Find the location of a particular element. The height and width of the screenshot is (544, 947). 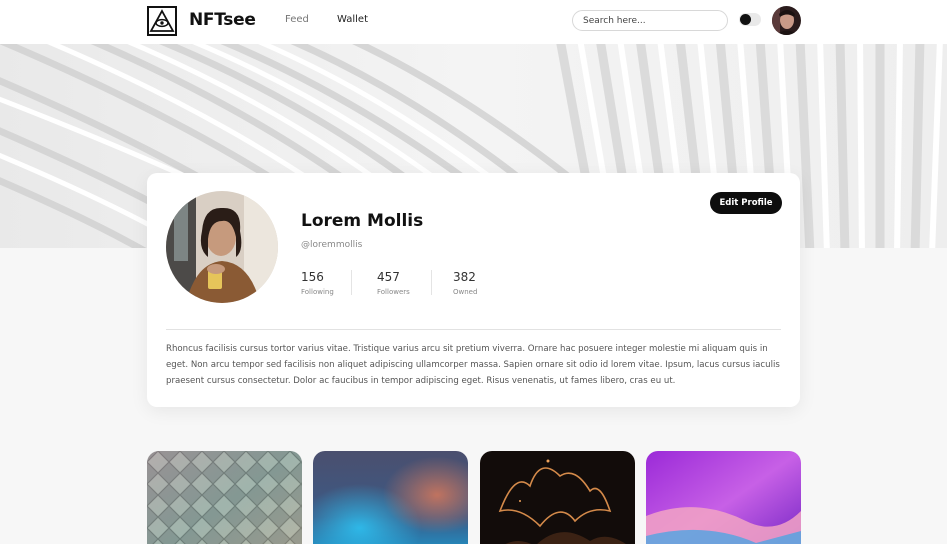

stat-value: 156 is located at coordinates (312, 277).